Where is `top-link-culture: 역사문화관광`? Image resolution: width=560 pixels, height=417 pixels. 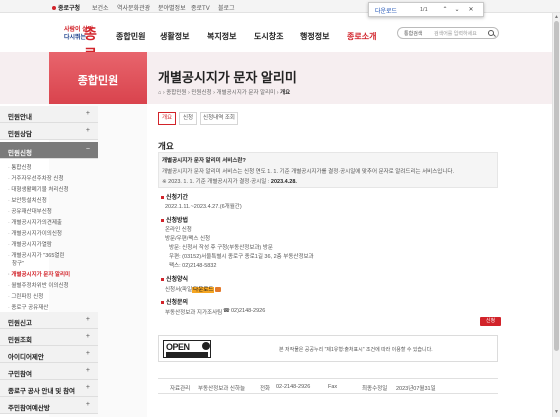 top-link-culture: 역사문화관광 is located at coordinates (133, 7).